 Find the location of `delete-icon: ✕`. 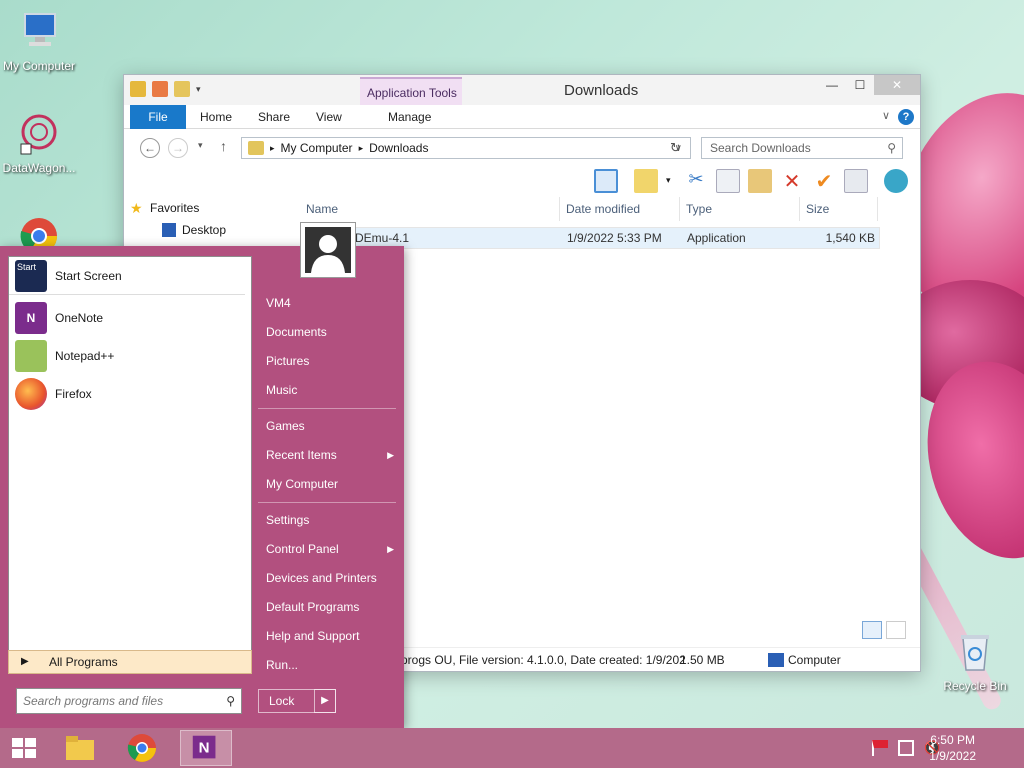

delete-icon: ✕ is located at coordinates (792, 181).